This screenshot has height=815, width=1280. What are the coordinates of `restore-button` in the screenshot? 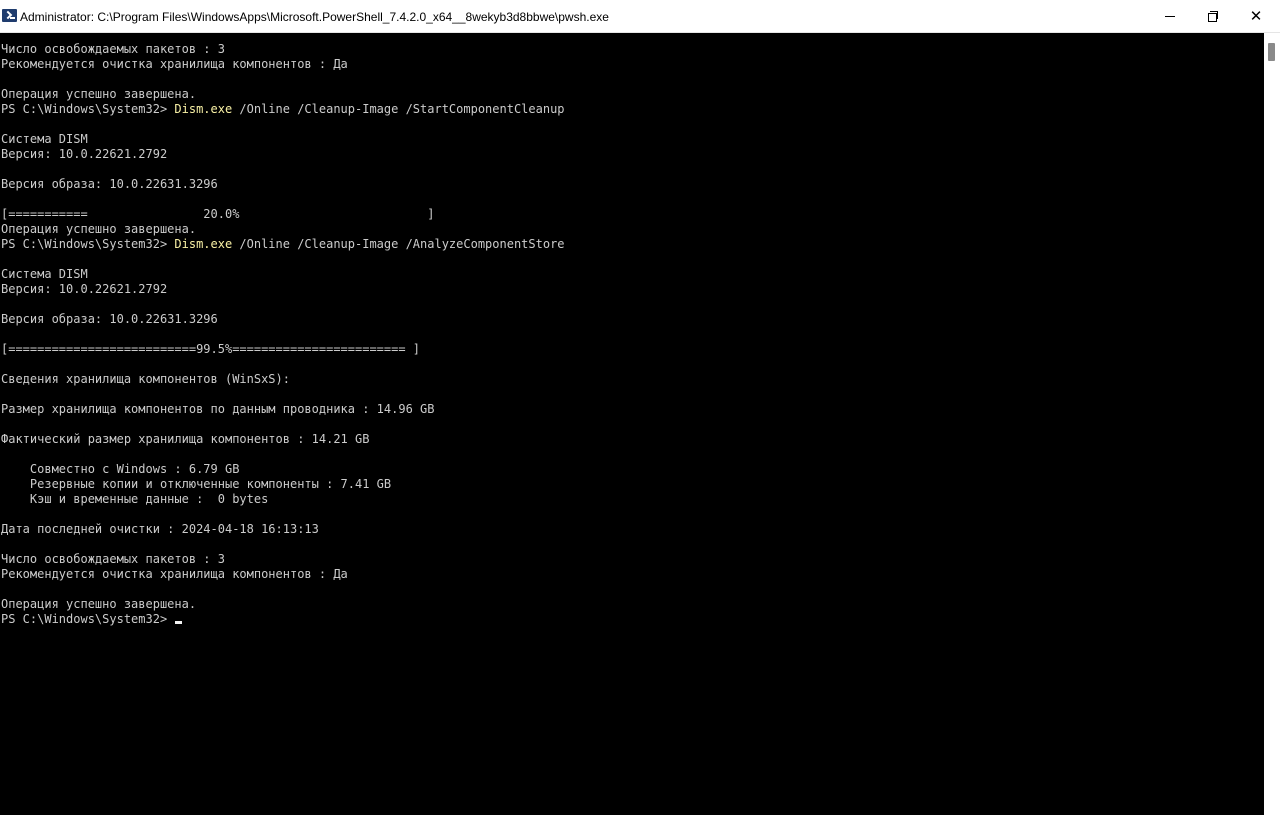 It's located at (1213, 16).